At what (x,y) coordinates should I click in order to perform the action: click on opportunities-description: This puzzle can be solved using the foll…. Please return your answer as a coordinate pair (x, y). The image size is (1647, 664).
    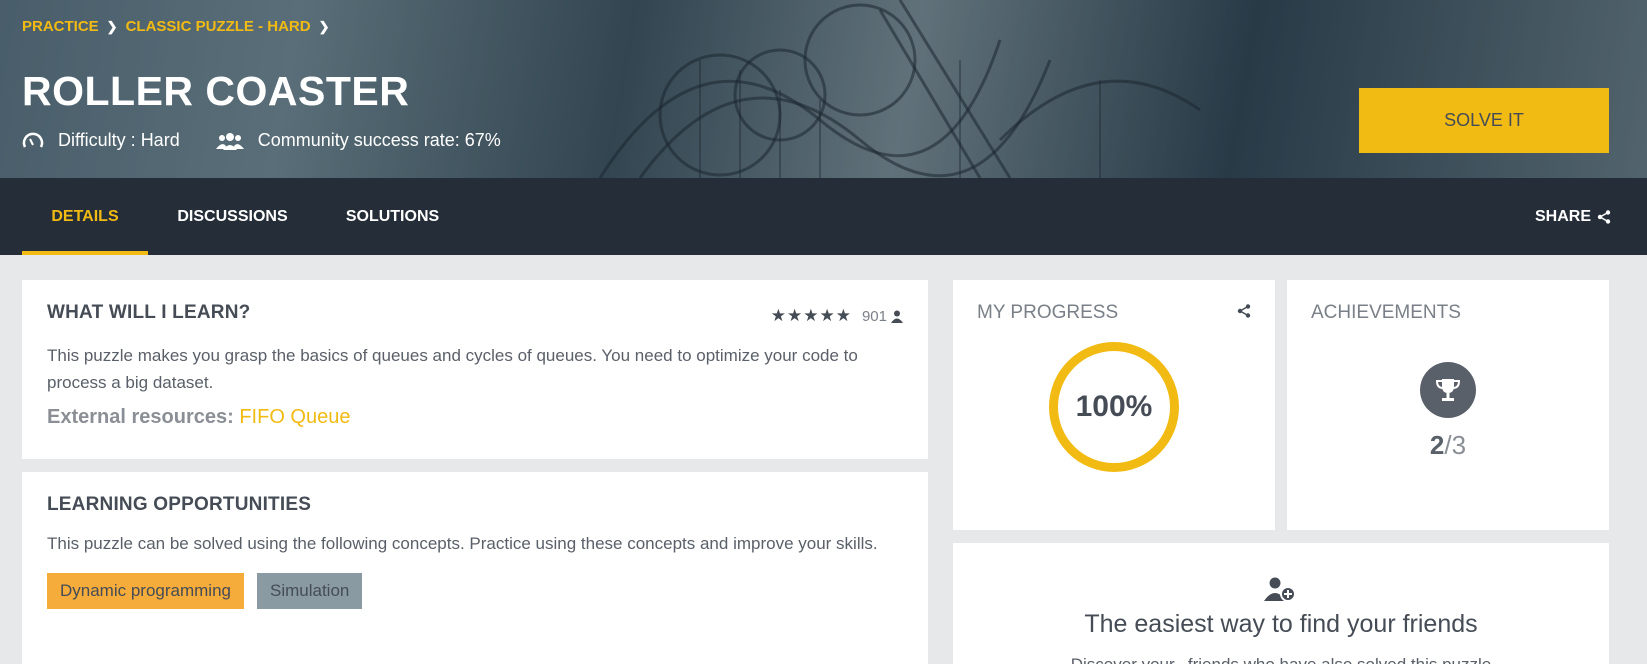
    Looking at the image, I should click on (462, 543).